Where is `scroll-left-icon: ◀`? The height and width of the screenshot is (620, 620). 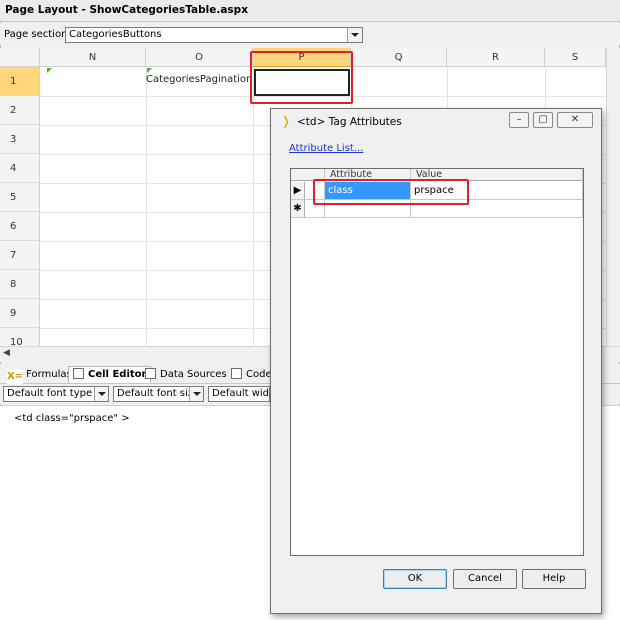 scroll-left-icon: ◀ is located at coordinates (6, 353).